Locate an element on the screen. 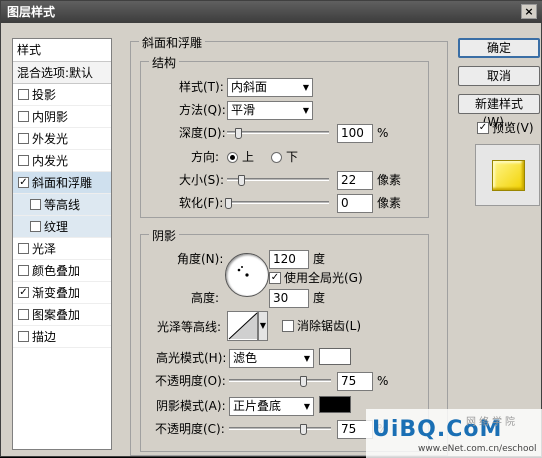  style-dropdown: 内斜面 ▼ is located at coordinates (270, 87).